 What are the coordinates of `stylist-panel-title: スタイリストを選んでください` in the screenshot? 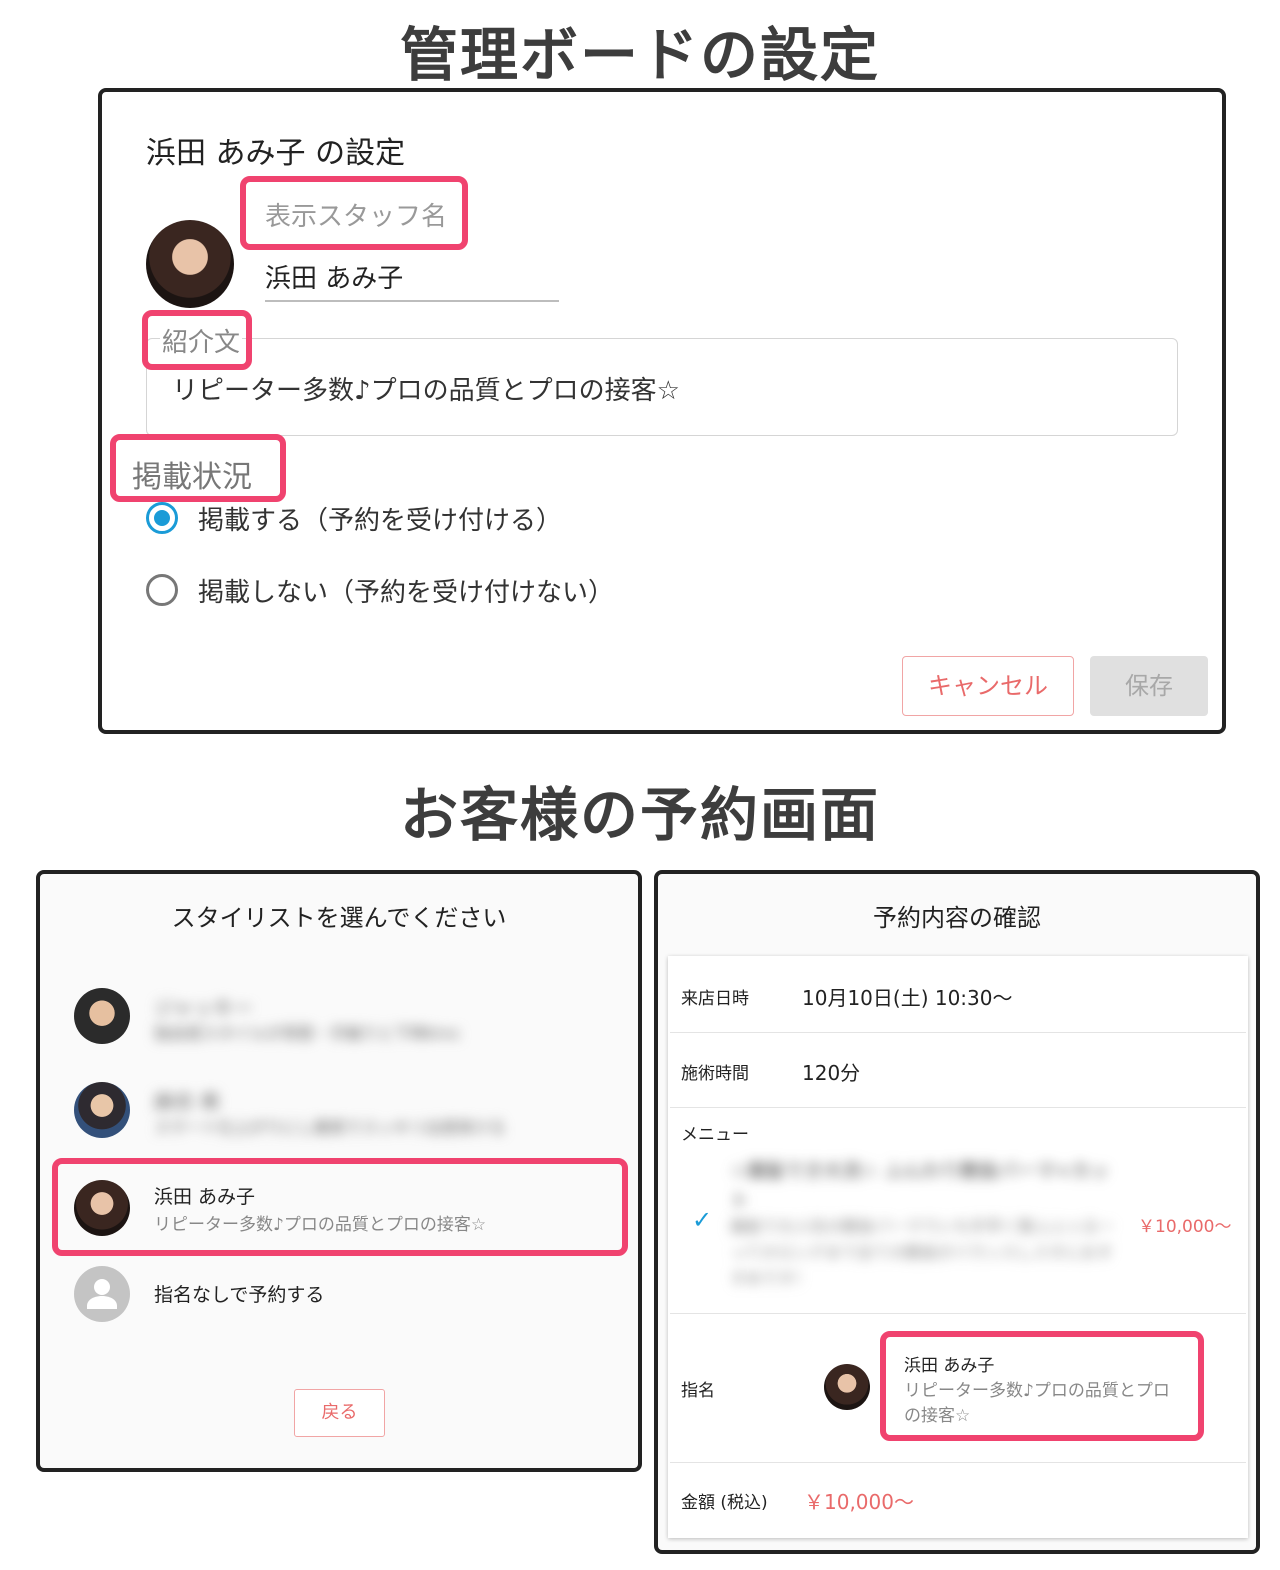 It's located at (339, 918).